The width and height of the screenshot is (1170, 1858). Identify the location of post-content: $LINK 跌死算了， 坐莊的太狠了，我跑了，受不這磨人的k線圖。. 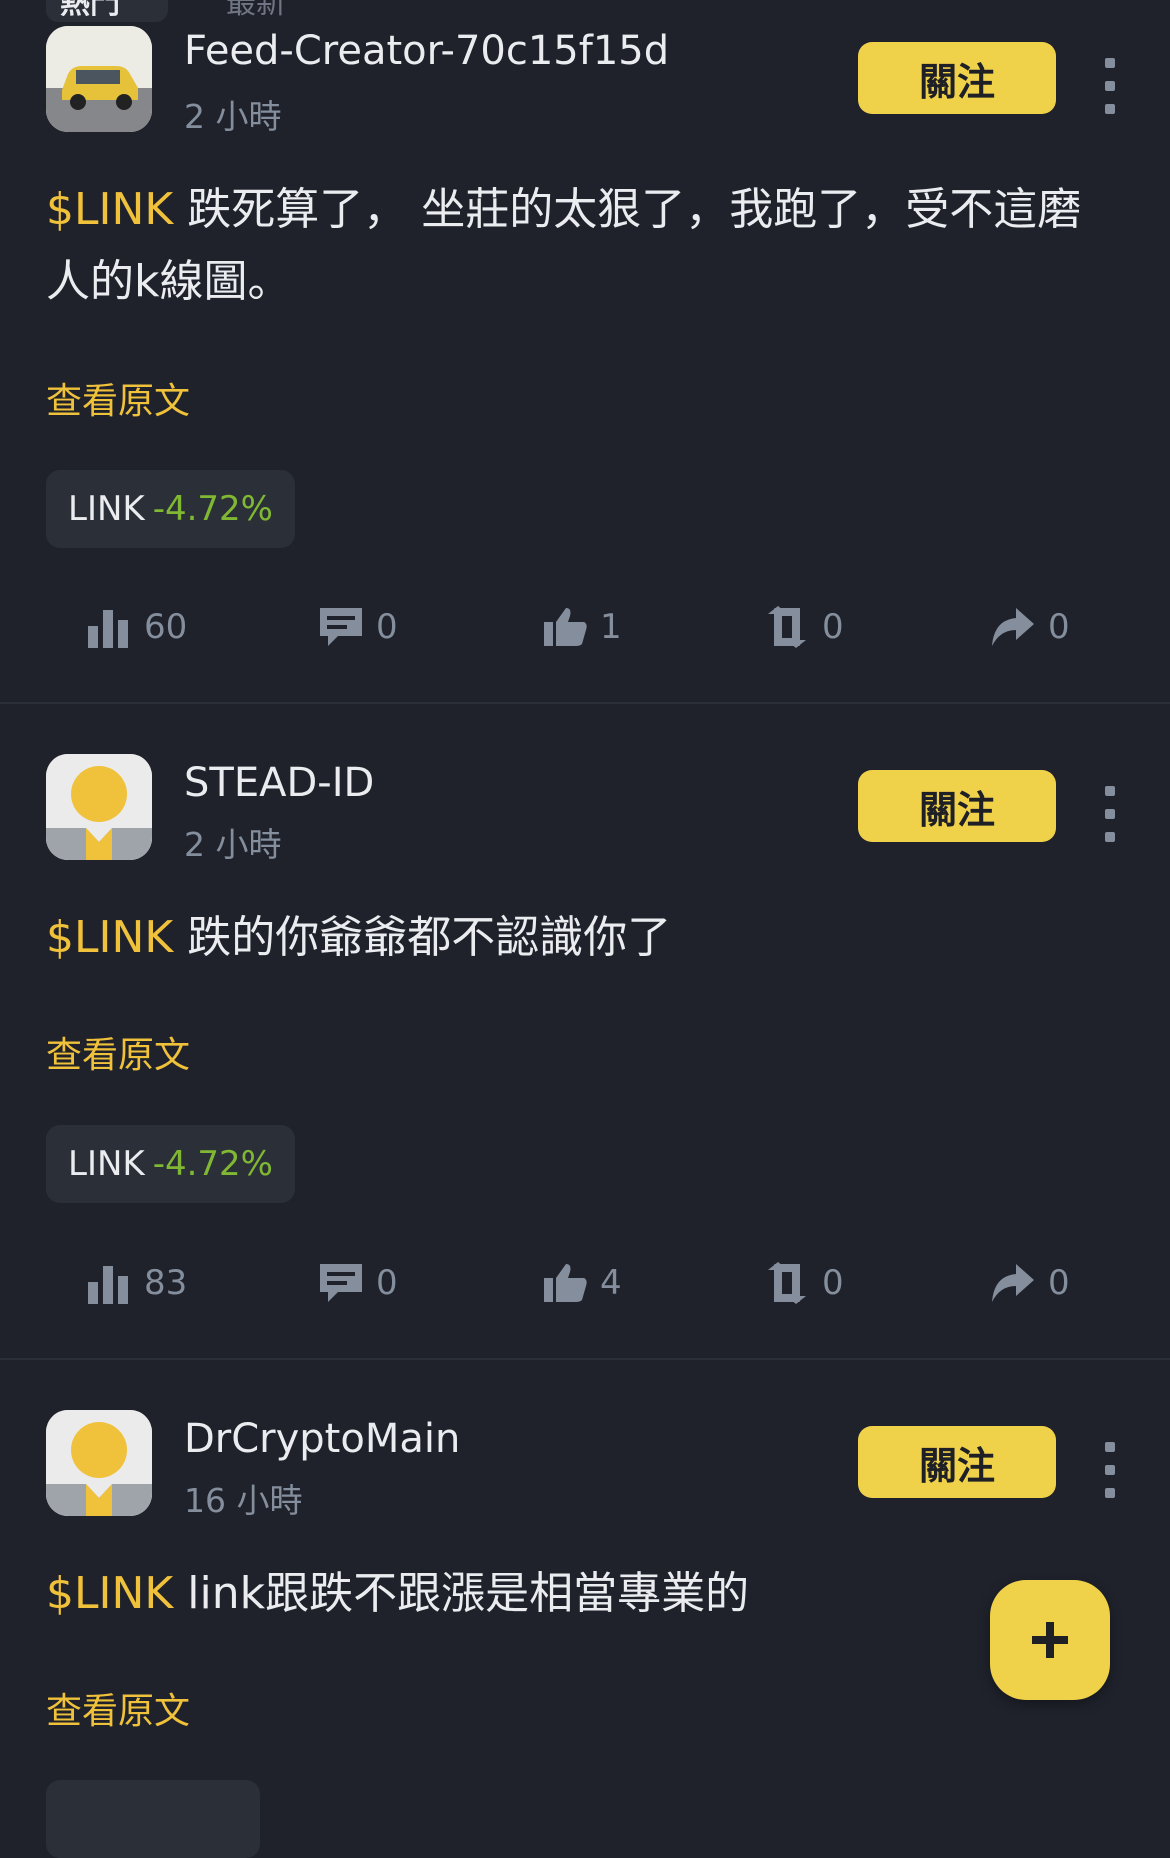
(566, 246).